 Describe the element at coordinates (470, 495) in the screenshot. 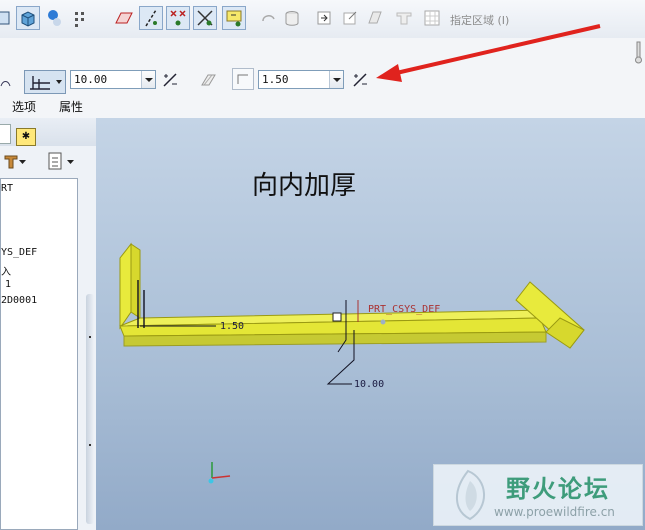

I see `flame-logo-icon` at that location.